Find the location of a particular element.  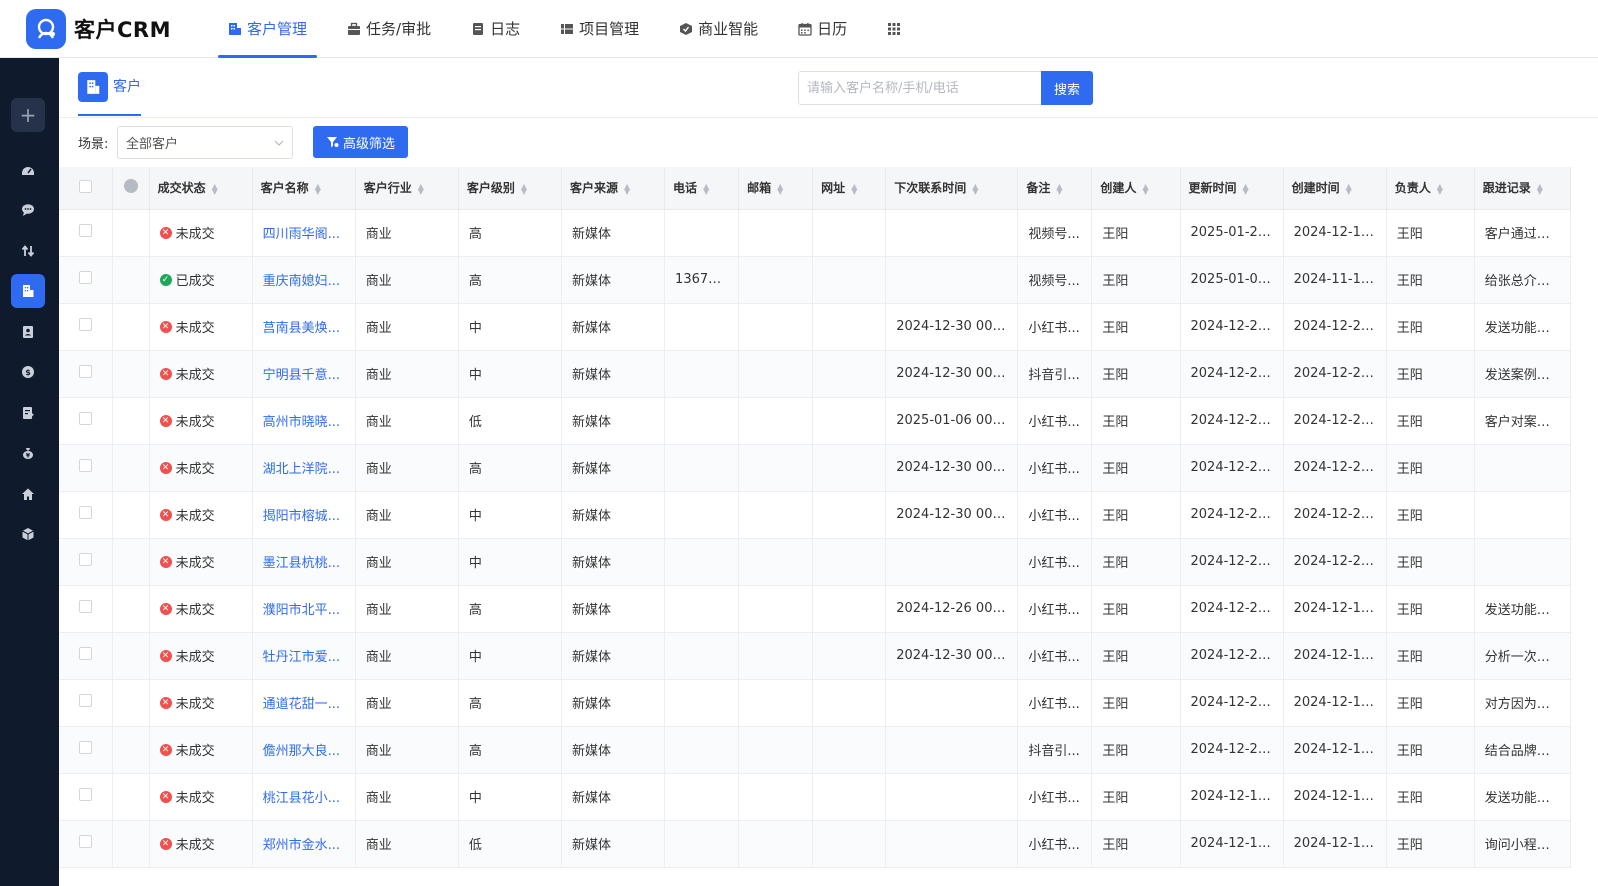

select-all-checkbox is located at coordinates (85, 186).